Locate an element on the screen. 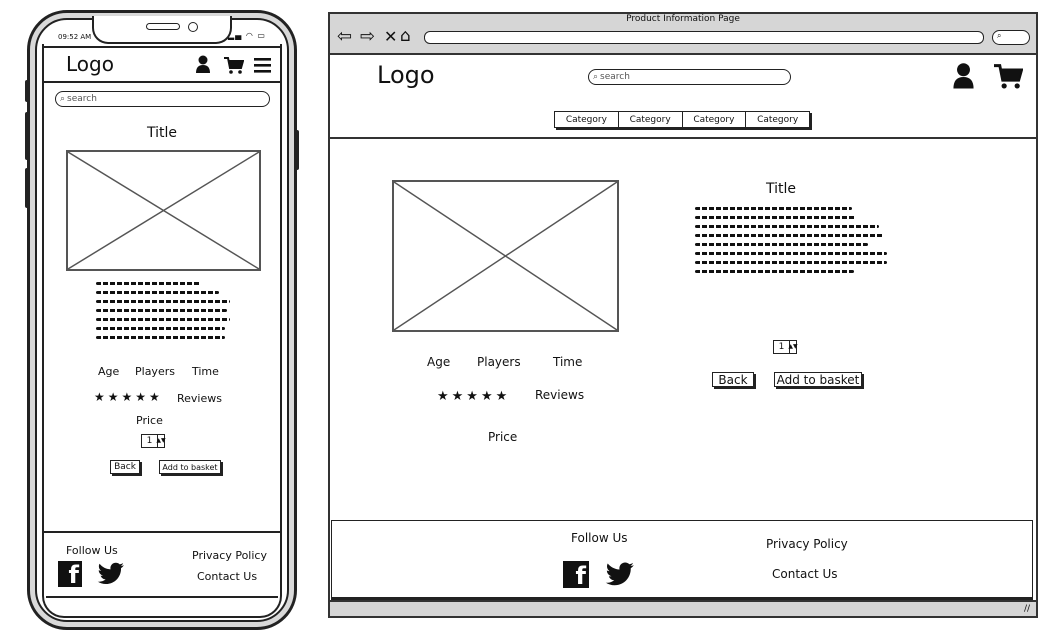 The height and width of the screenshot is (631, 1060). browser-search-icon: ⌕ is located at coordinates (1011, 37).